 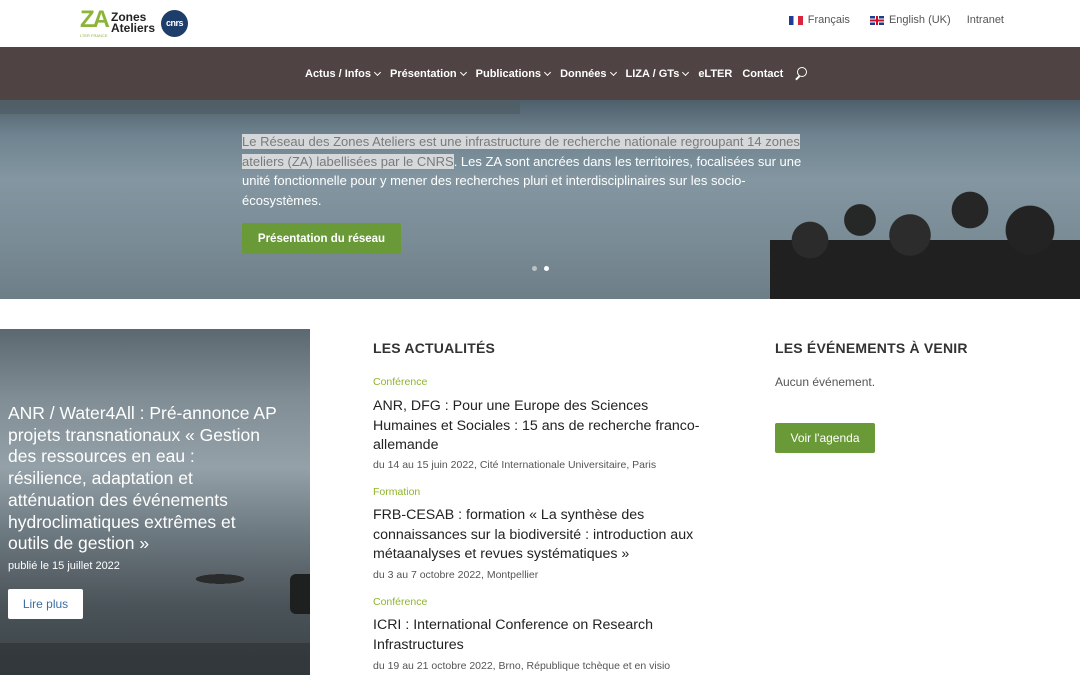 I want to click on intranet-link: Intranet, so click(x=985, y=20).